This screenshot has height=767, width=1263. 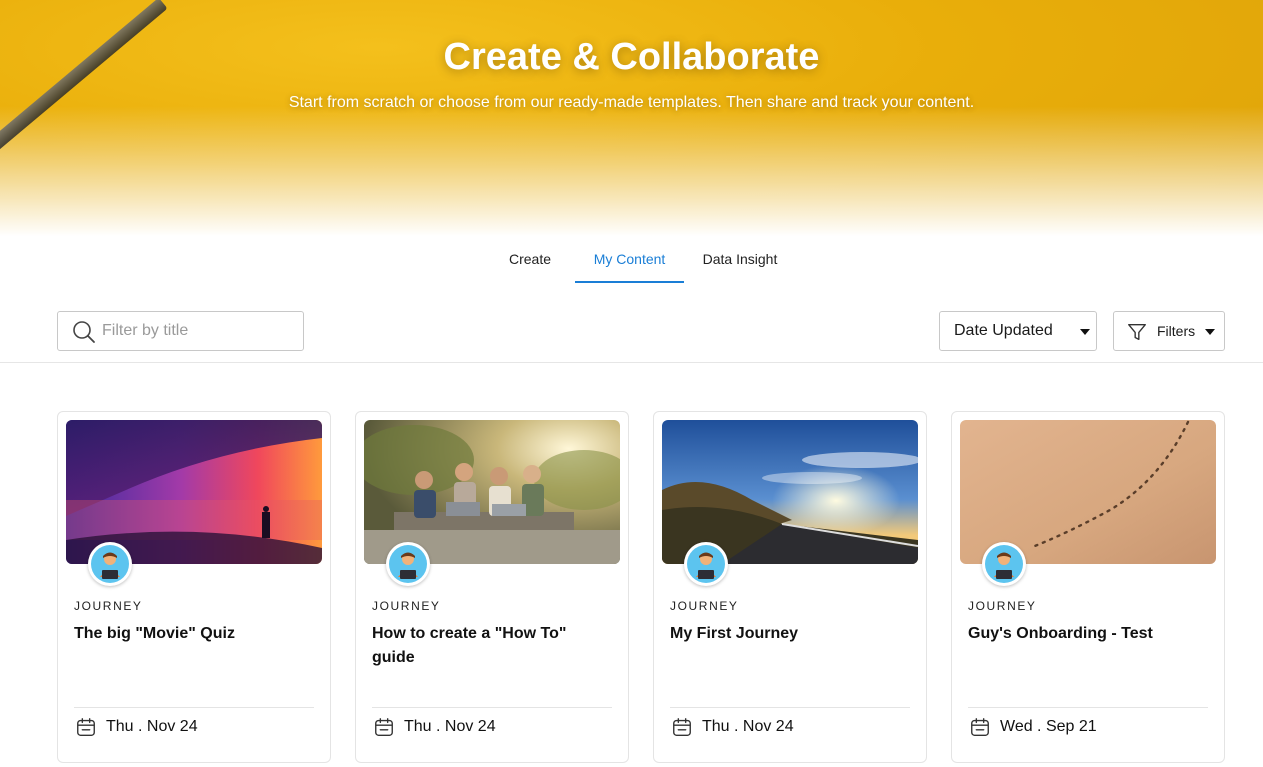 I want to click on card-title: Guy's Onboarding - Test, so click(x=1088, y=634).